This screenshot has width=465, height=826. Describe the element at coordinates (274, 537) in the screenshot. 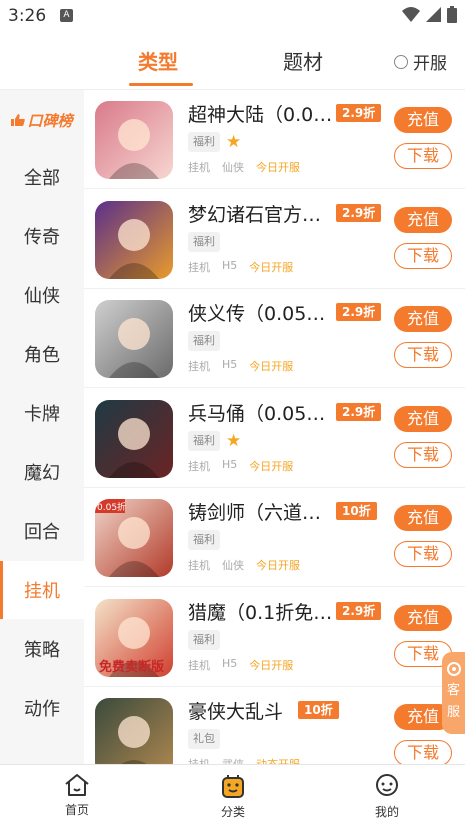

I see `game-row: 0.05折 铸剑师（六道… 10折 福利 挂机 仙侠 今日开服 充值 下载` at that location.